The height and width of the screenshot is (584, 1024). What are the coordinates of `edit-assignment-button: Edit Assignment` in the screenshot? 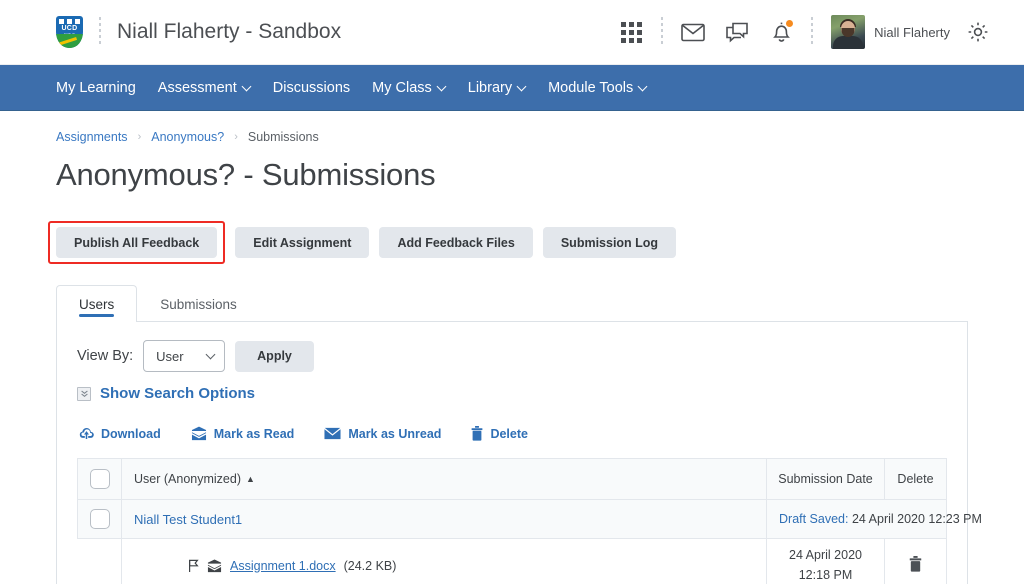 It's located at (302, 242).